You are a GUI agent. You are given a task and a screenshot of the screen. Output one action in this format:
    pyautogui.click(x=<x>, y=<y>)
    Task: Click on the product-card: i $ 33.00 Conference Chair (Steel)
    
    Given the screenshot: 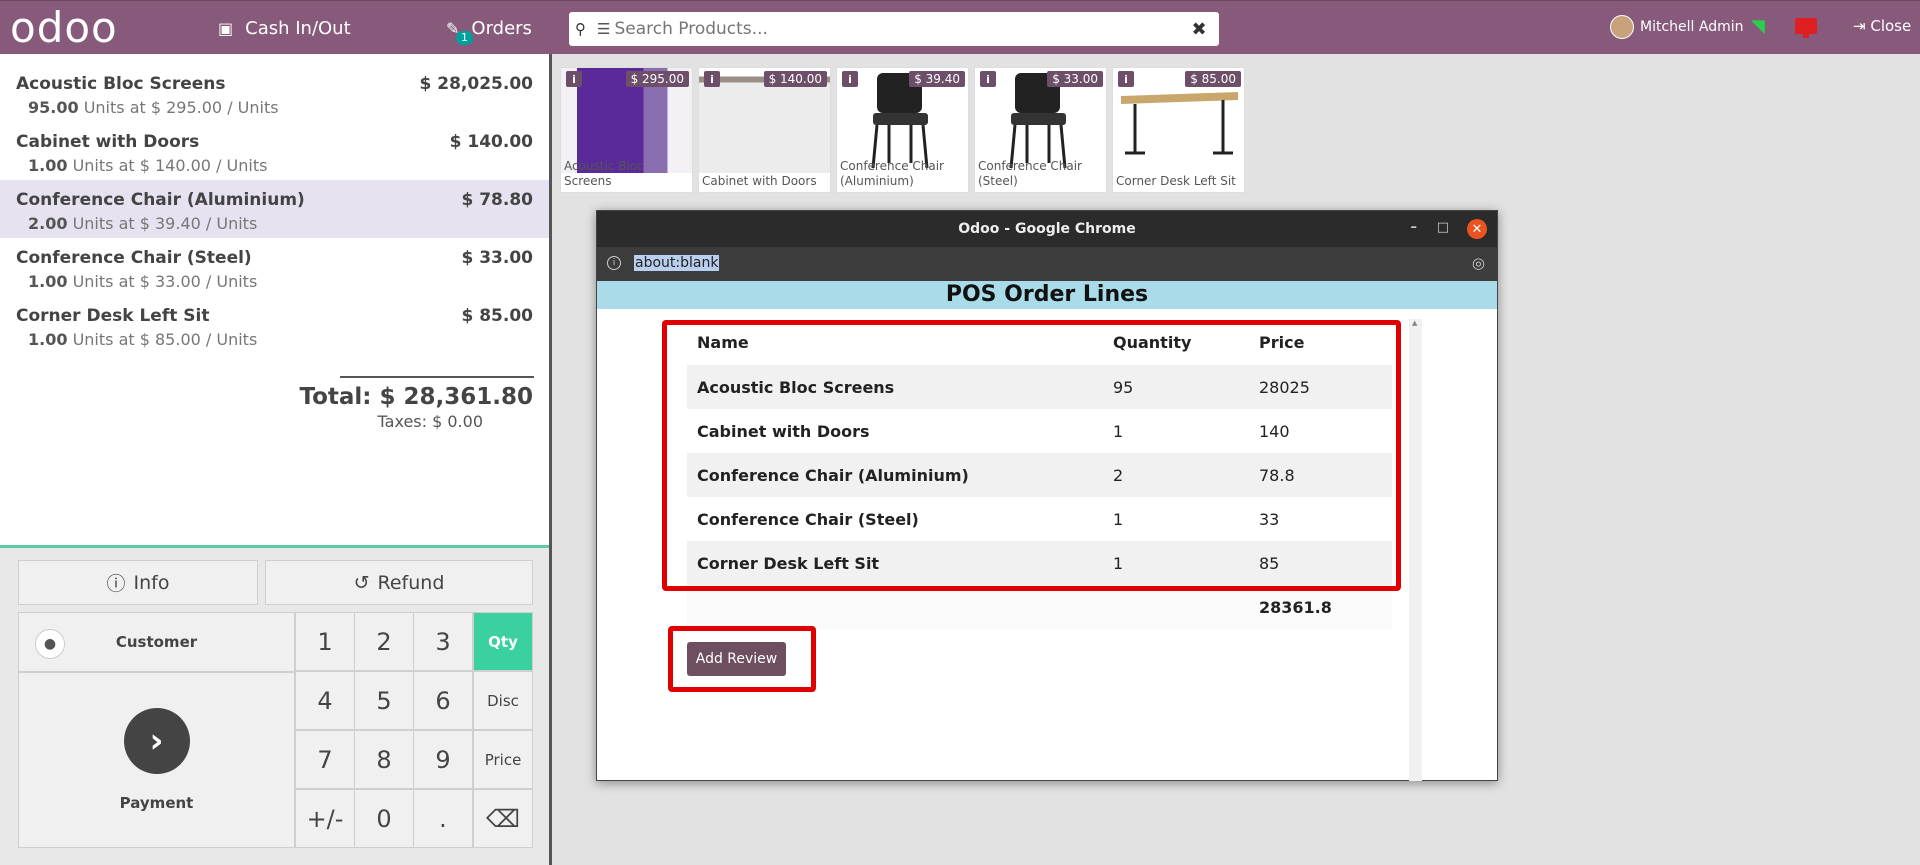 What is the action you would take?
    pyautogui.click(x=1040, y=130)
    